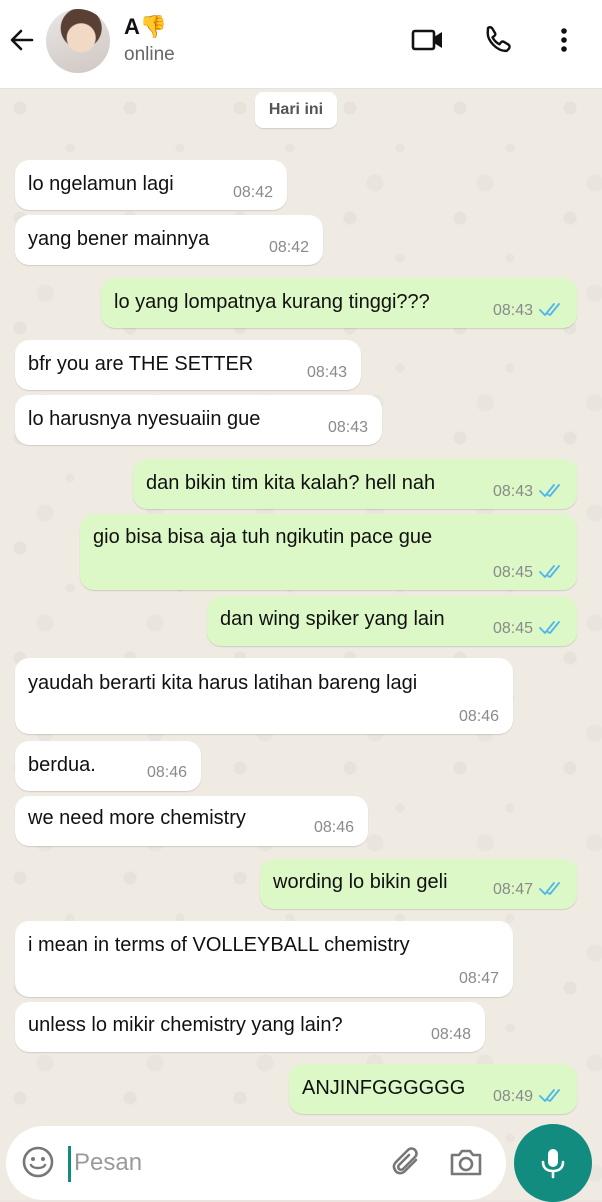 The width and height of the screenshot is (602, 1202). I want to click on message-composer, so click(256, 1163).